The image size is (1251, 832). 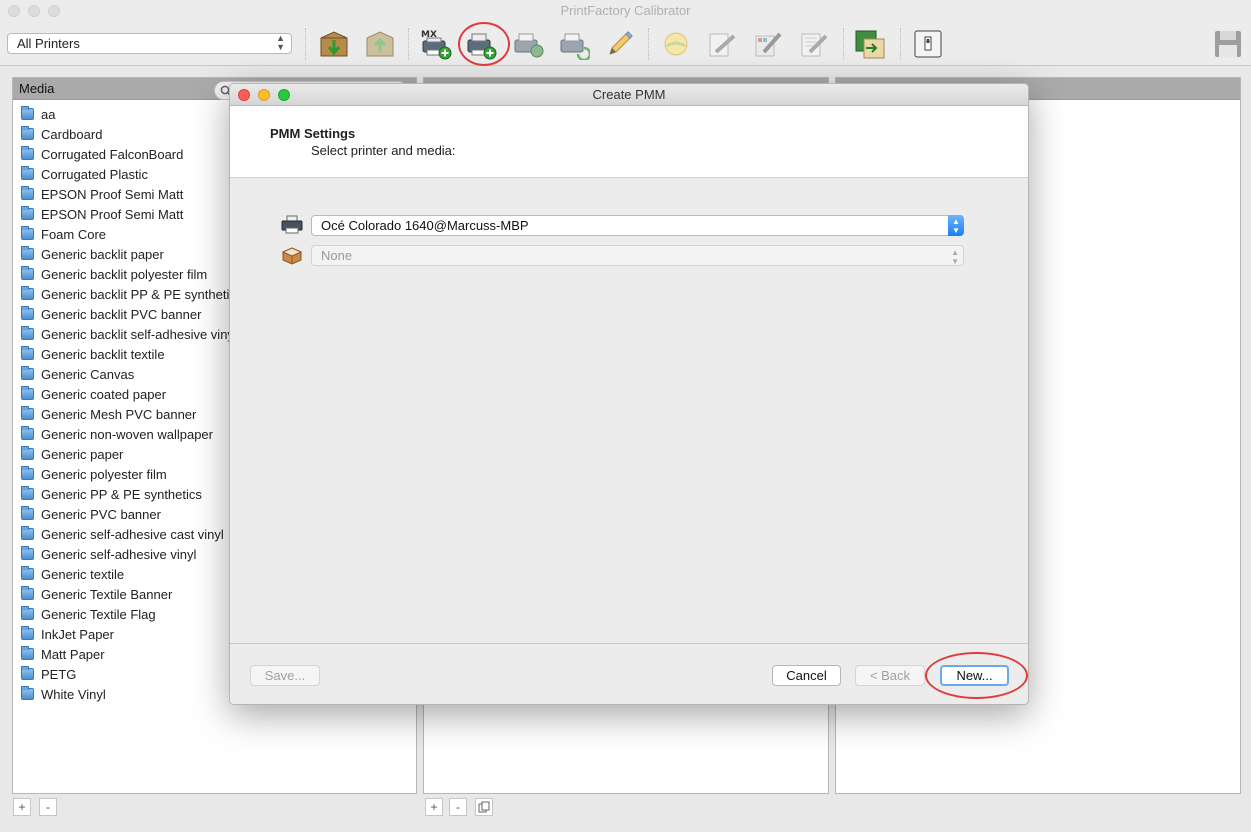 I want to click on measure-icon, so click(x=722, y=44).